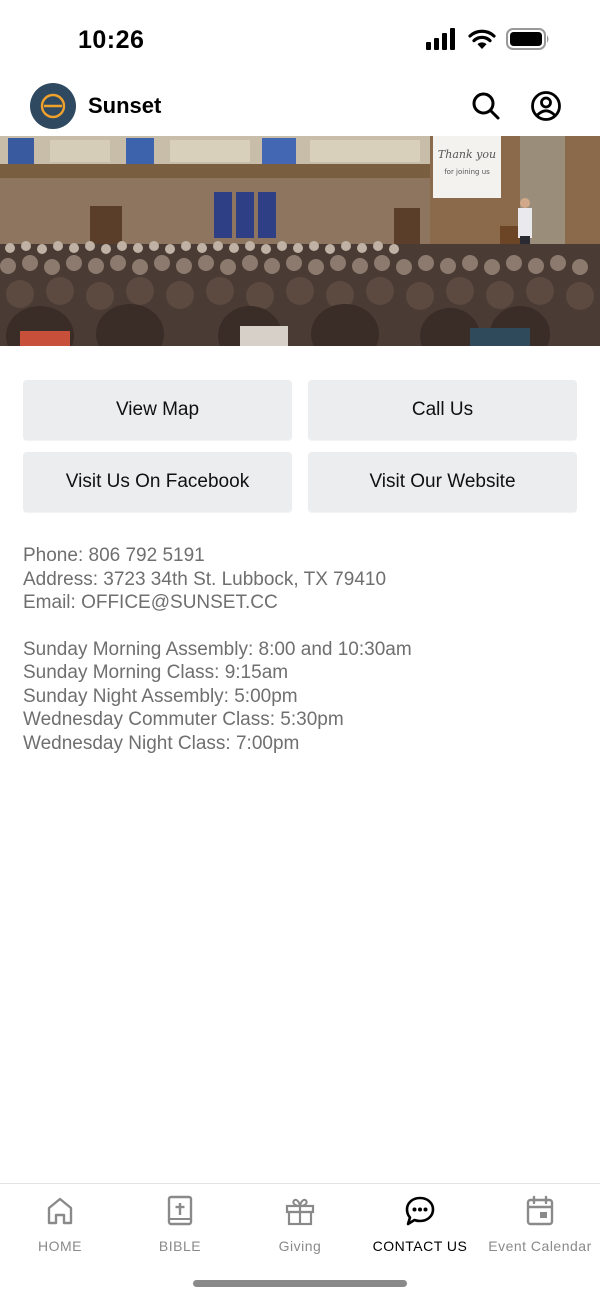  I want to click on phone-text: Phone: 806 792 5191, so click(114, 555).